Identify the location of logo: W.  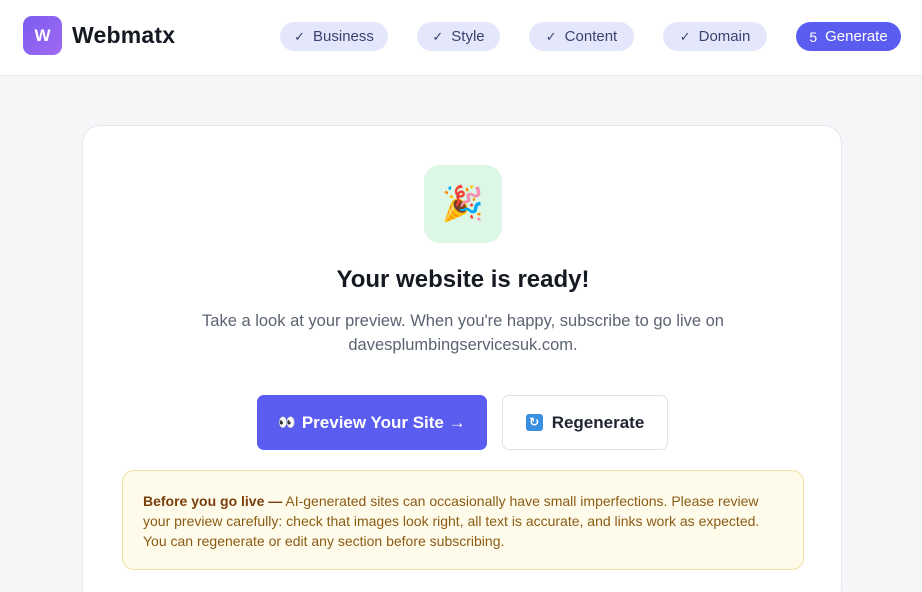
(42, 35).